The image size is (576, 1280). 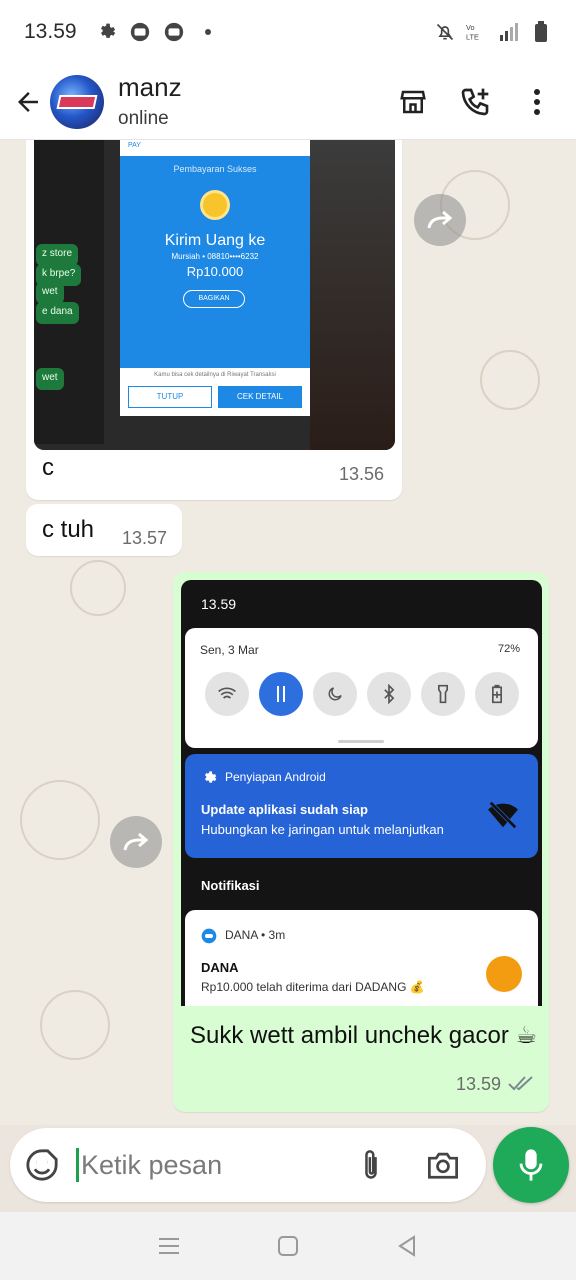 What do you see at coordinates (361, 688) in the screenshot?
I see `image-quick-settings: Sen, 3 Mar 72%` at bounding box center [361, 688].